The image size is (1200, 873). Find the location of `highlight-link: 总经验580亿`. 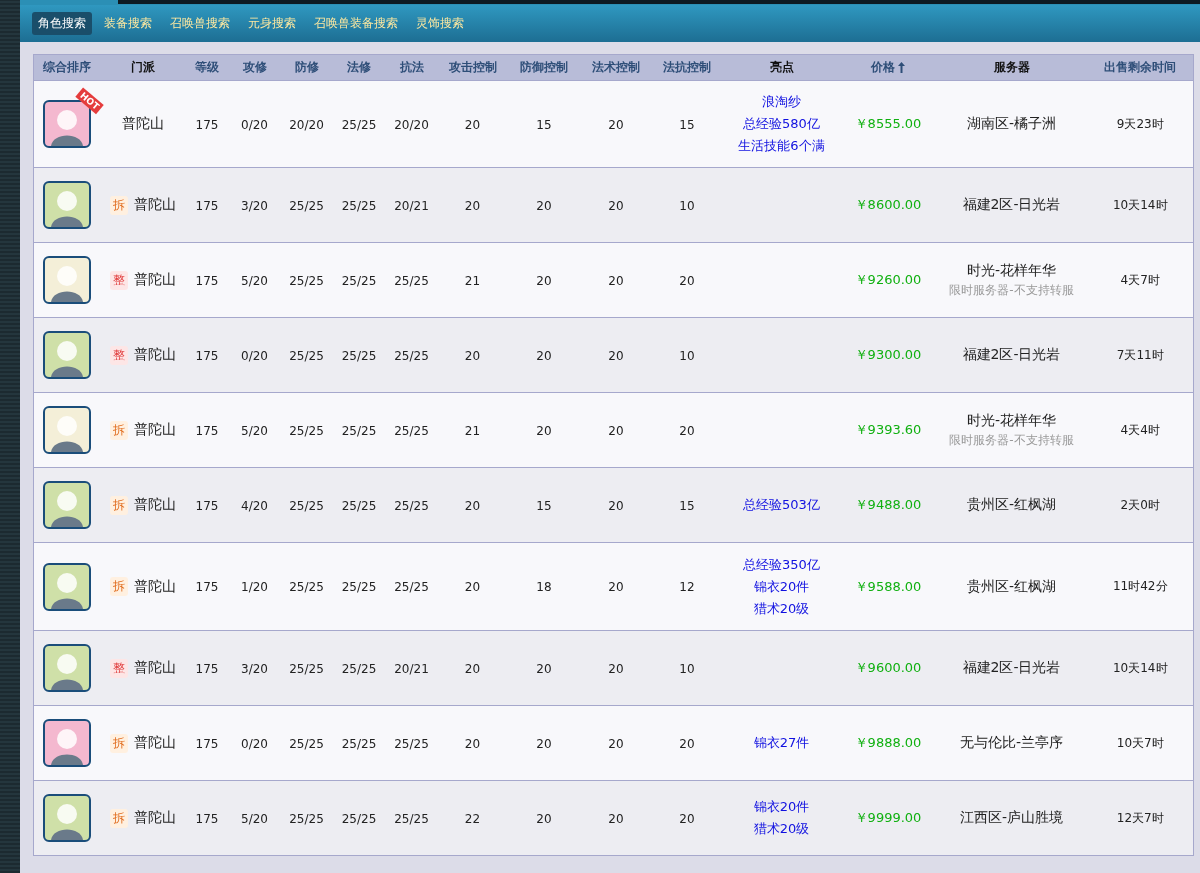

highlight-link: 总经验580亿 is located at coordinates (781, 124).